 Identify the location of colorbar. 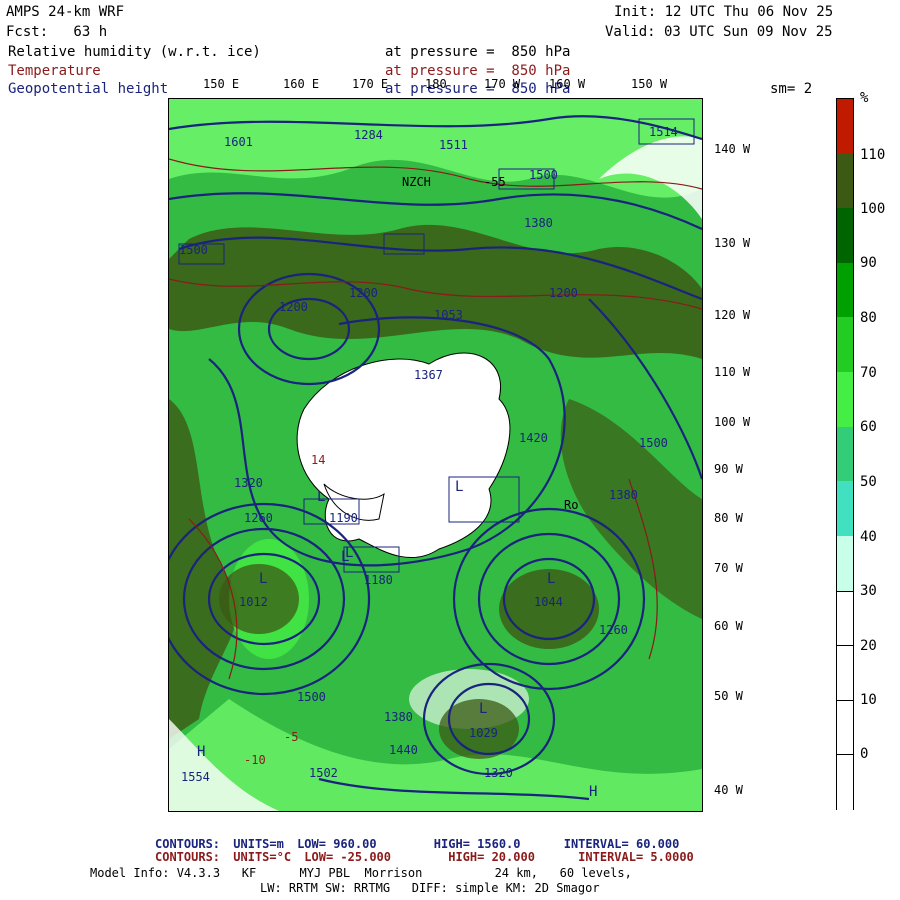
(845, 454).